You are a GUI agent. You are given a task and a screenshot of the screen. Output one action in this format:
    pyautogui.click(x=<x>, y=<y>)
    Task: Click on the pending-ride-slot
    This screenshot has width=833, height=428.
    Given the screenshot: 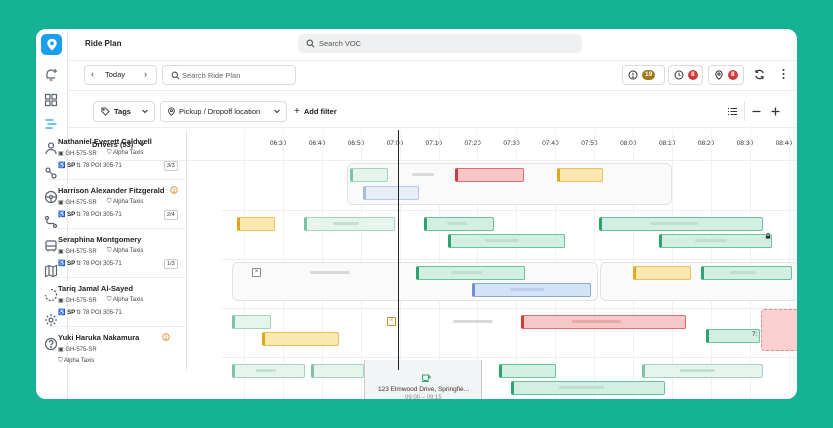 What is the action you would take?
    pyautogui.click(x=780, y=330)
    